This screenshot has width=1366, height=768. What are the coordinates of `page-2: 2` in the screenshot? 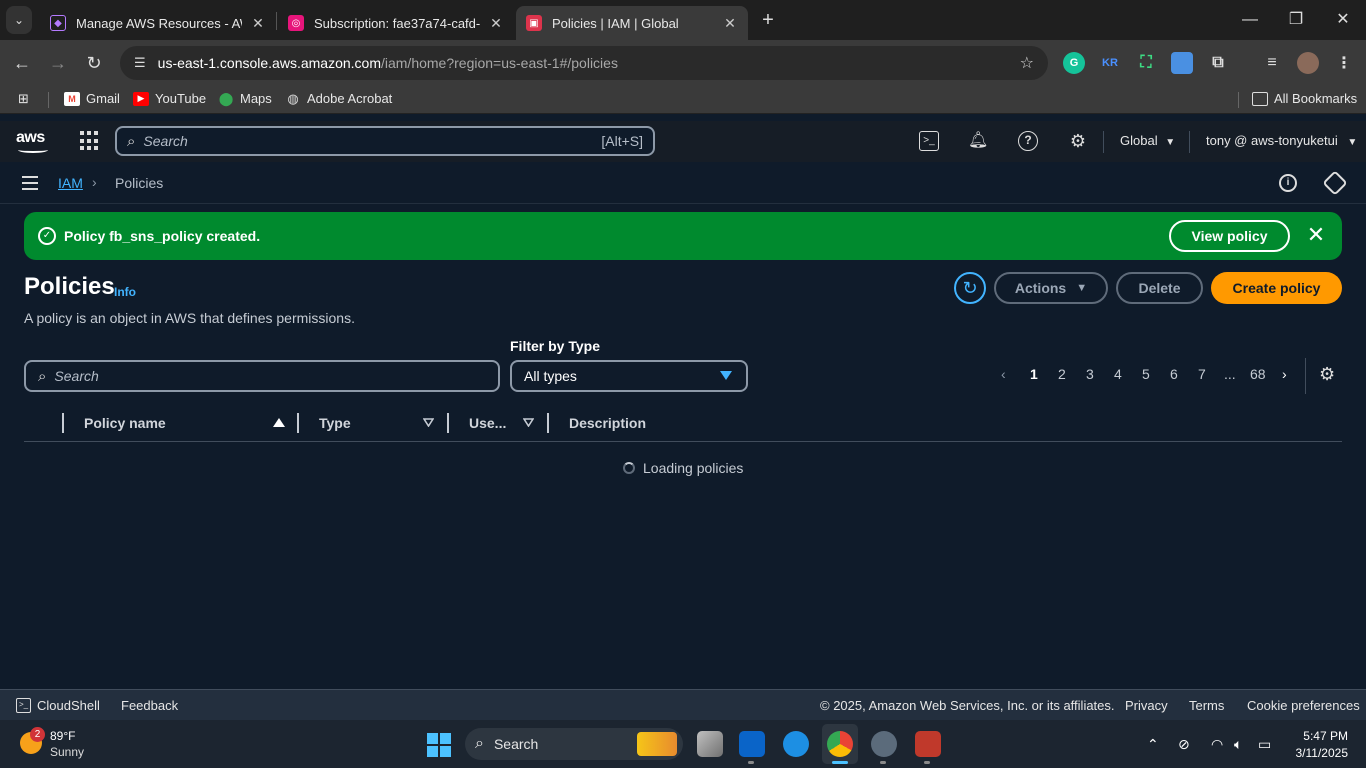 It's located at (1062, 374).